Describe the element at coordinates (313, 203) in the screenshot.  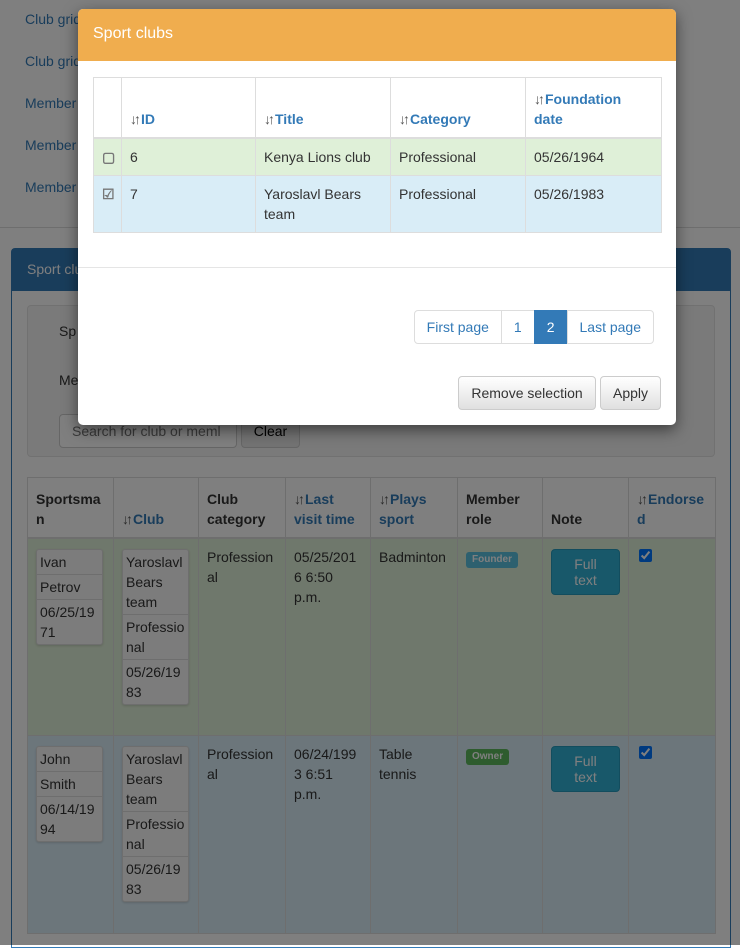
I see `club-title: Yaroslavl Bears team` at that location.